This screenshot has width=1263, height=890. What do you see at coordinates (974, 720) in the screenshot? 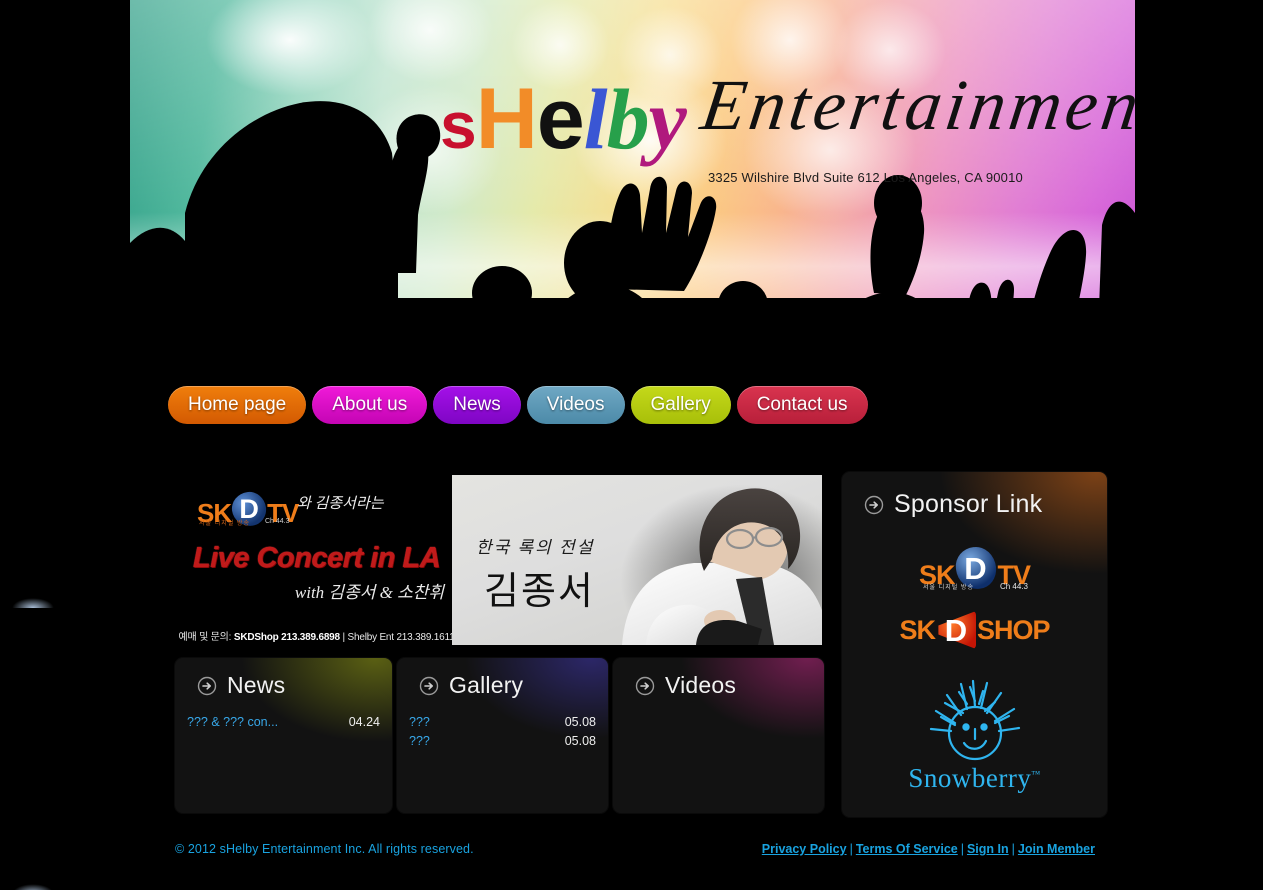
I see `snowberry-face-icon` at bounding box center [974, 720].